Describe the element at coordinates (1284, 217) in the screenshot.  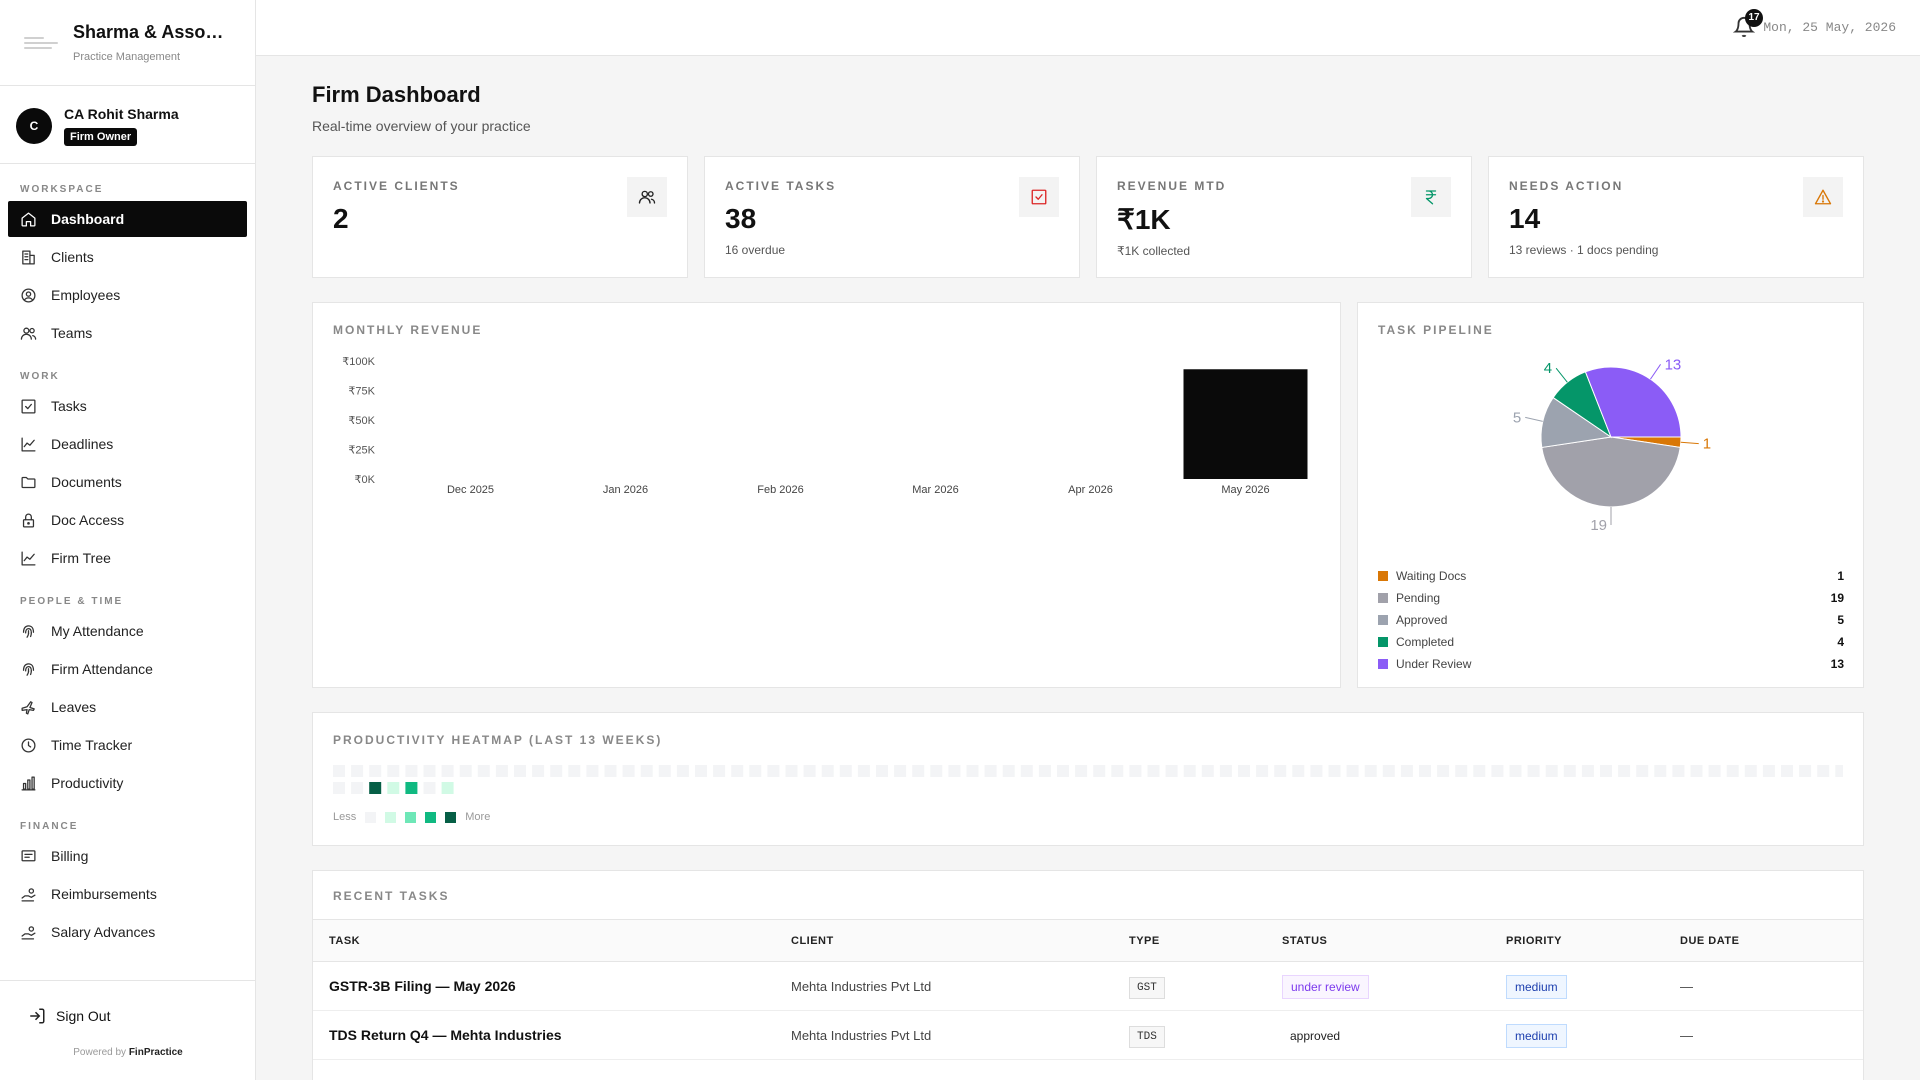
I see `kpi-card-revenue-mtd: REVENUE MTD ₹1K ₹1K collected` at that location.